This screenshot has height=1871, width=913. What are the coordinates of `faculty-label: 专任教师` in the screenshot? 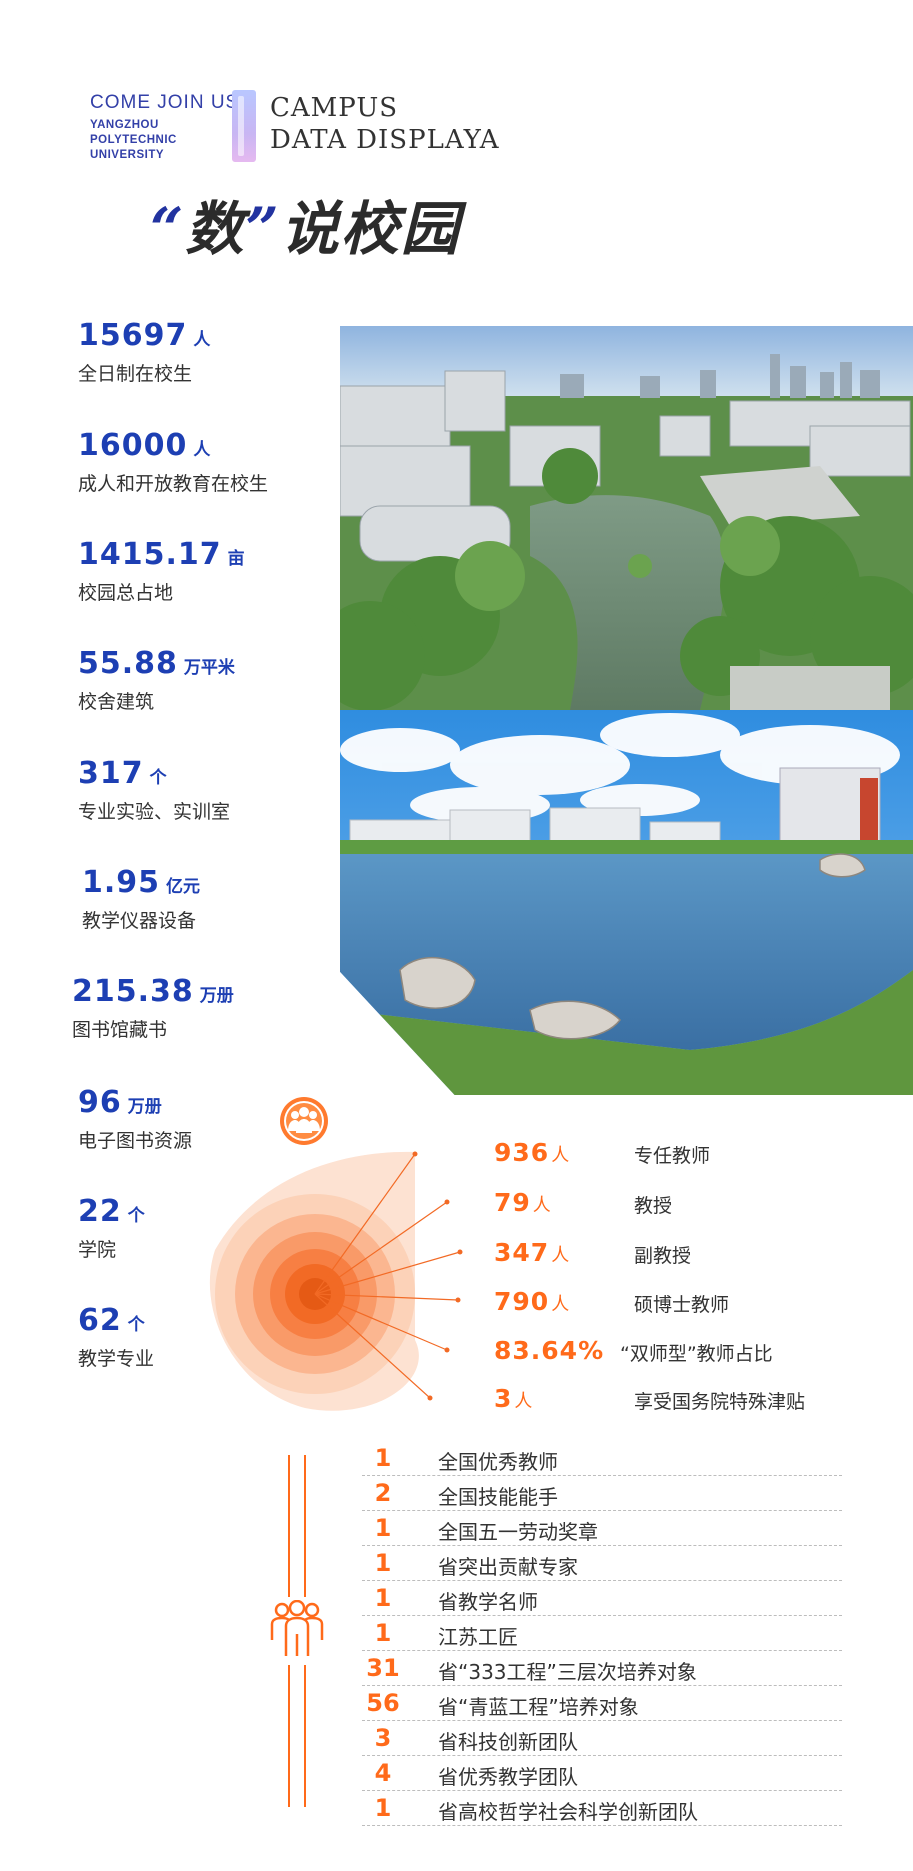 It's located at (672, 1156).